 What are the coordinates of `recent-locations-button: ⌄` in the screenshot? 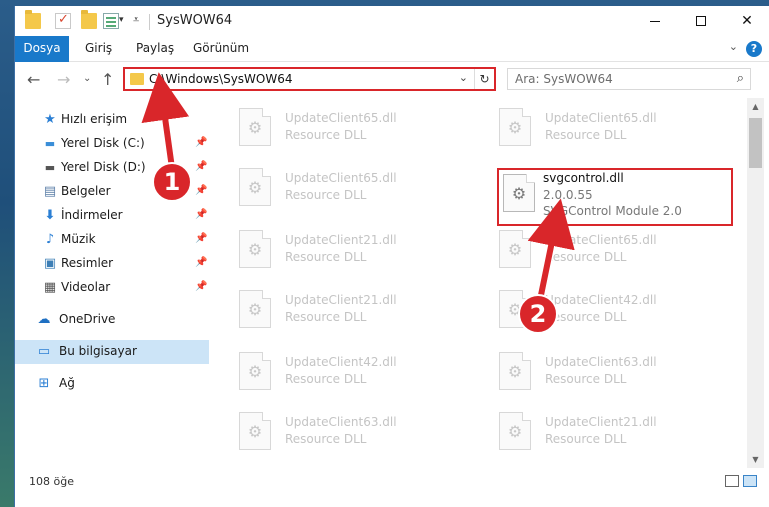 It's located at (87, 78).